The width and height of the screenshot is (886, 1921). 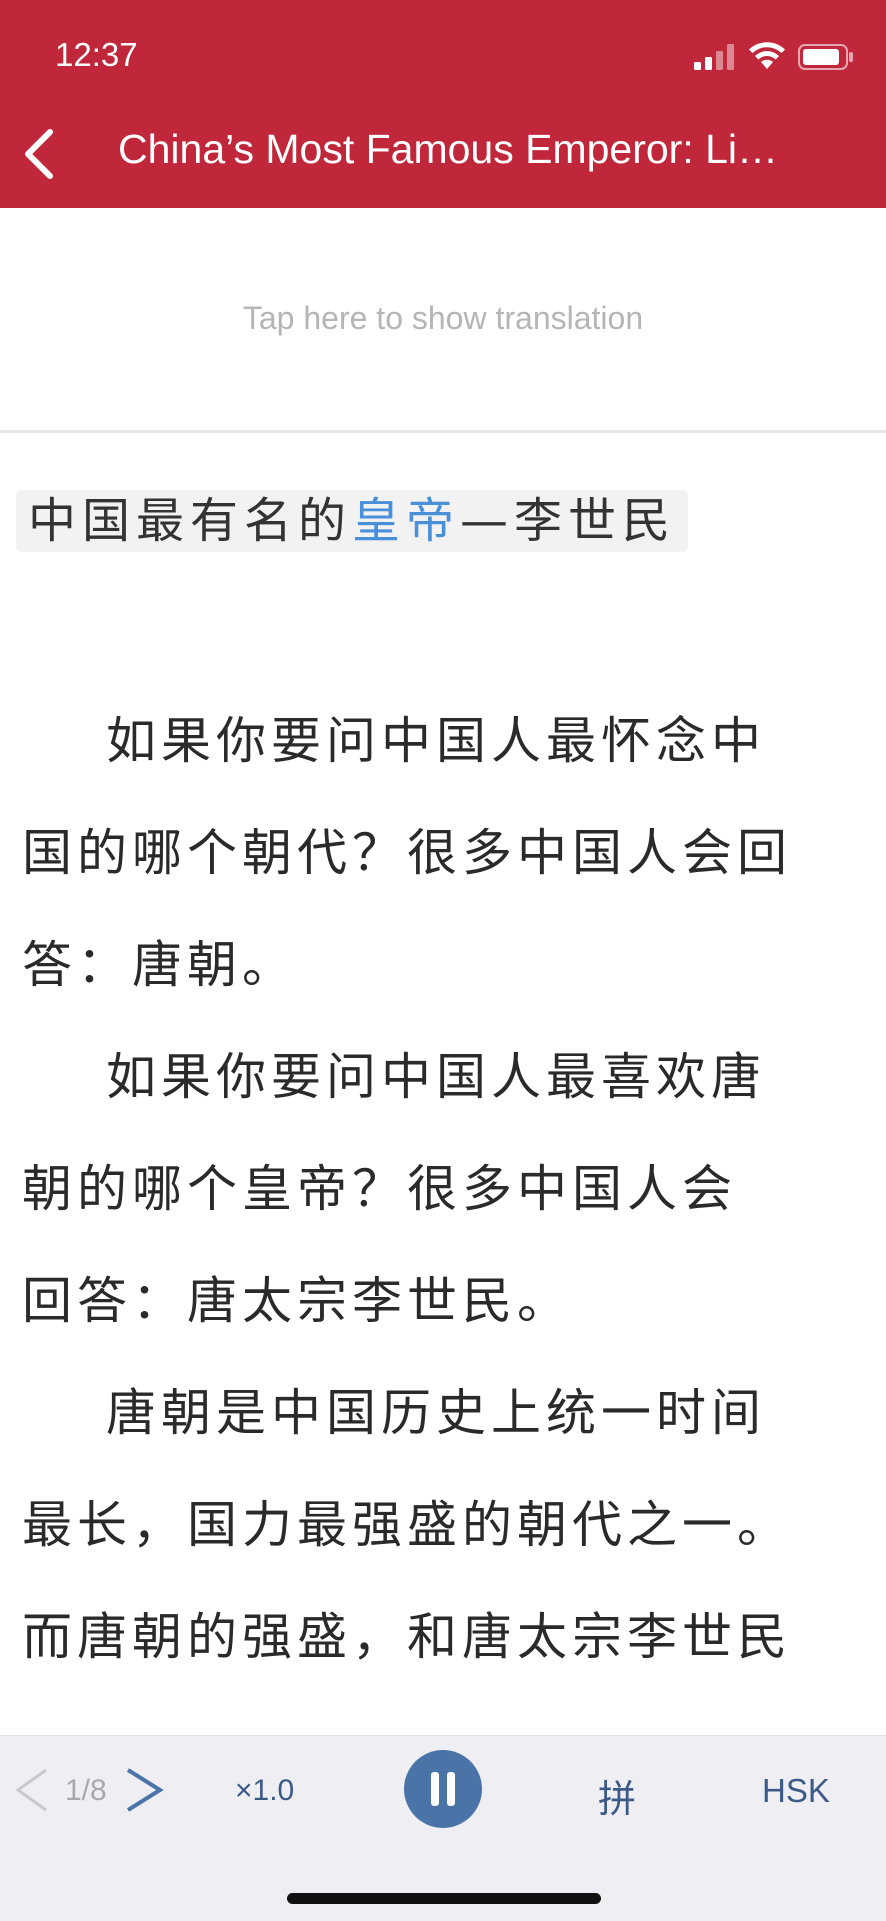 I want to click on text-line: 最长，国力最强盛的朝代之一。, so click(x=447, y=1525).